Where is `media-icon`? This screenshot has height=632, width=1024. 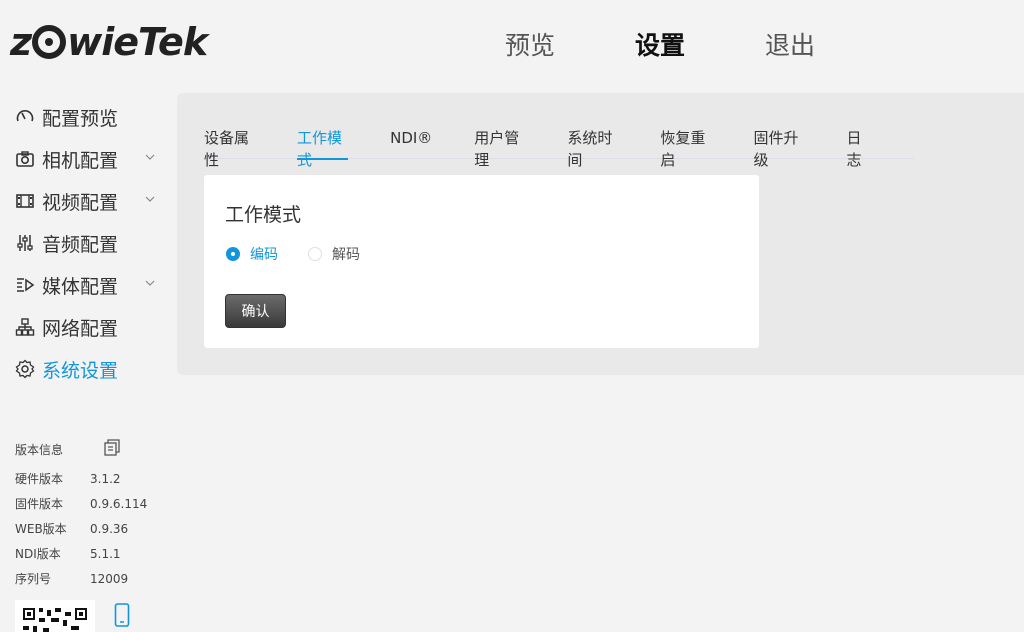 media-icon is located at coordinates (25, 285).